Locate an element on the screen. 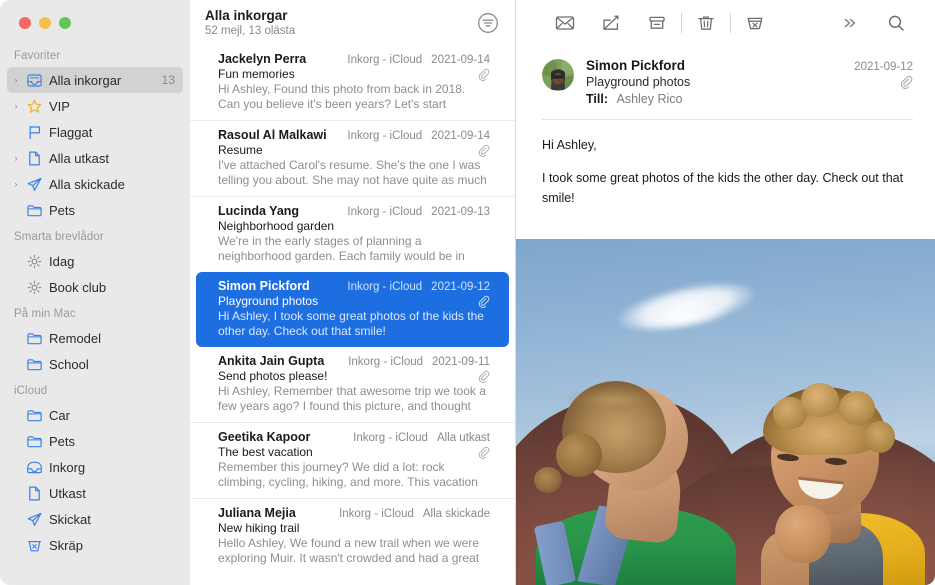  sidebar-item-alla-inkorgar: › Alla inkorgar 13 is located at coordinates (95, 80).